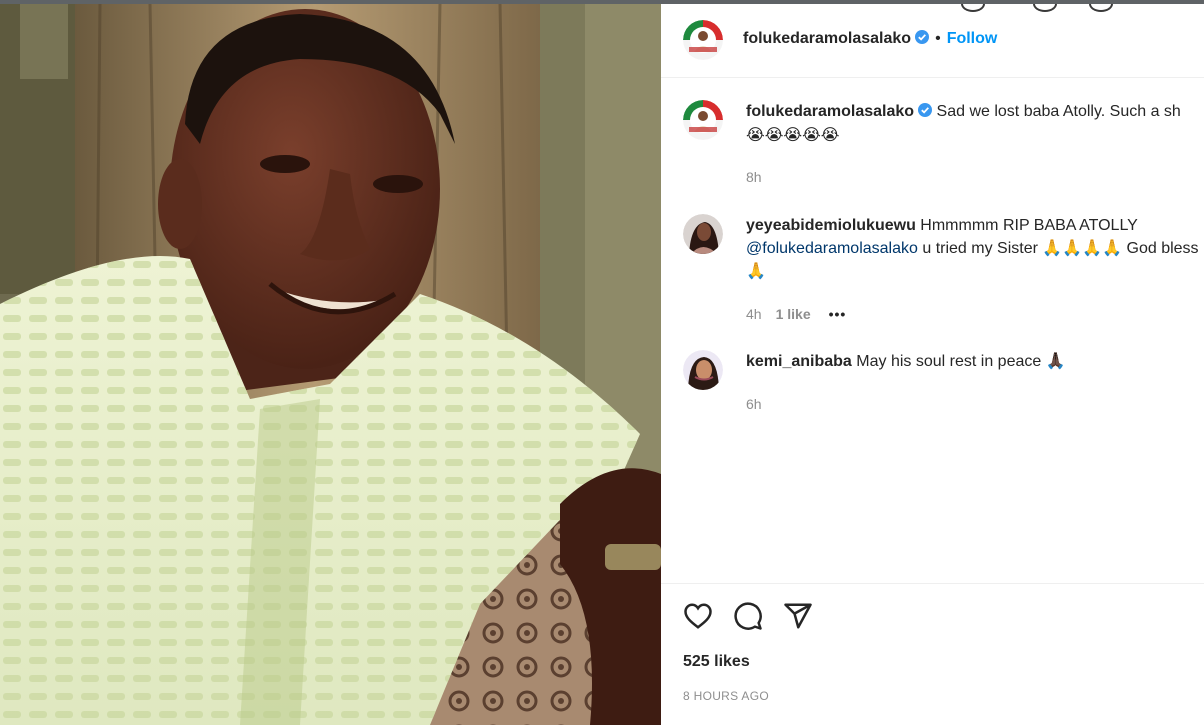  Describe the element at coordinates (748, 616) in the screenshot. I see `comment-icon` at that location.